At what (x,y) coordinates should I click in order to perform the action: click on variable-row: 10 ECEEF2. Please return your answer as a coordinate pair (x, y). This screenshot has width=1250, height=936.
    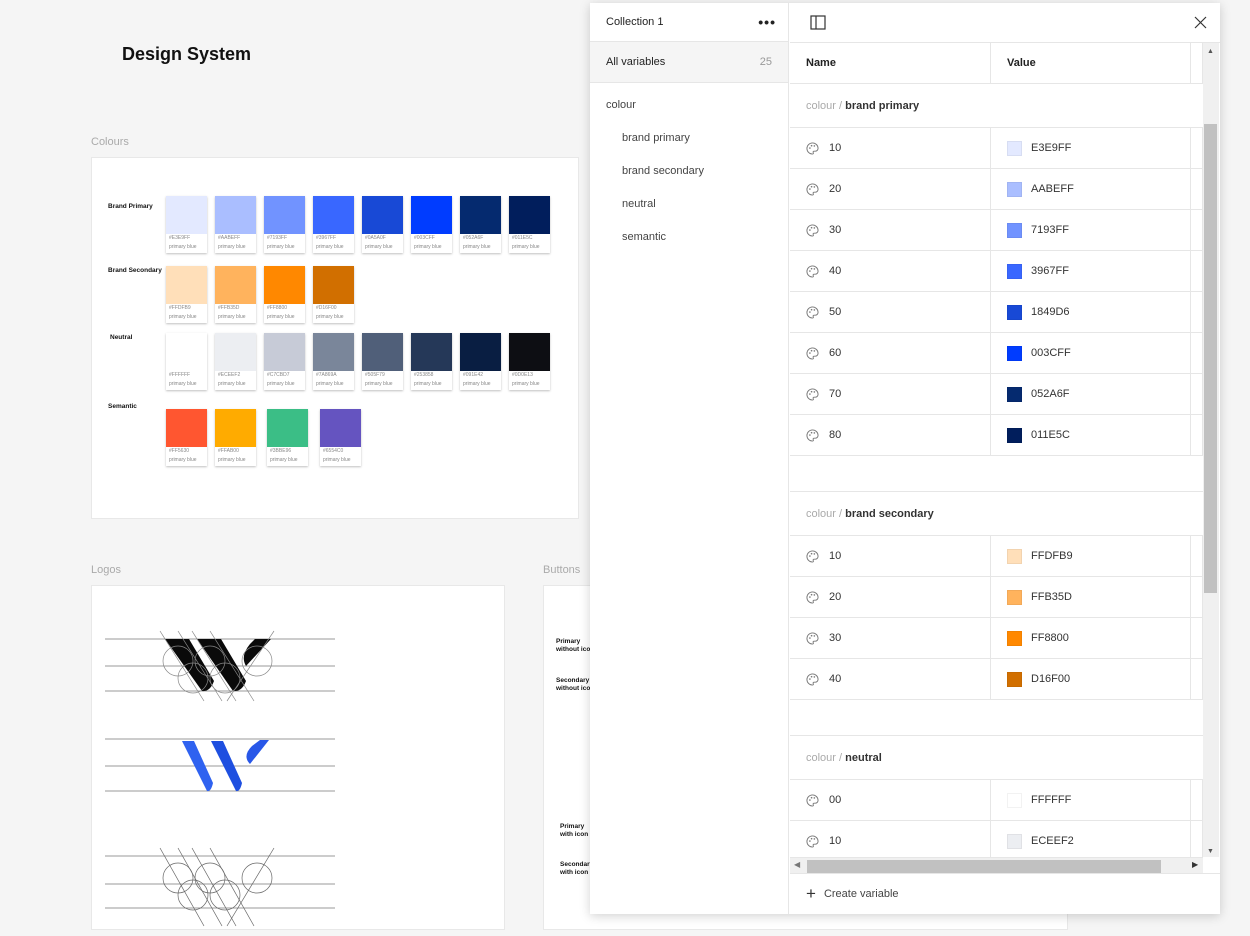
    Looking at the image, I should click on (996, 839).